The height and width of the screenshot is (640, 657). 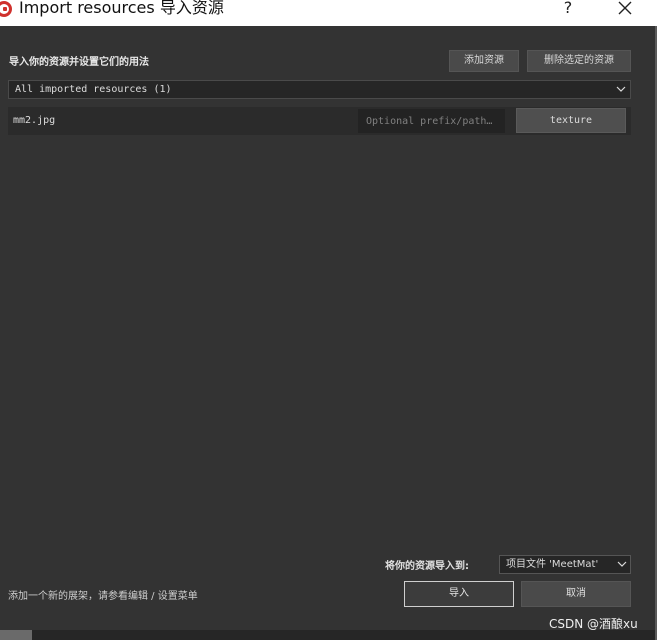 I want to click on shelf-hint-text: 添加一个新的展架，请参看编辑 / 设置菜单, so click(x=103, y=596).